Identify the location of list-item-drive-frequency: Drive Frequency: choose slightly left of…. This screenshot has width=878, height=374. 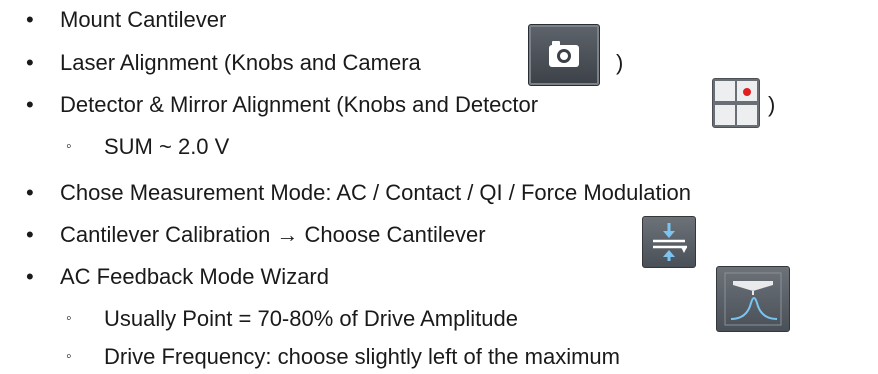
(362, 356).